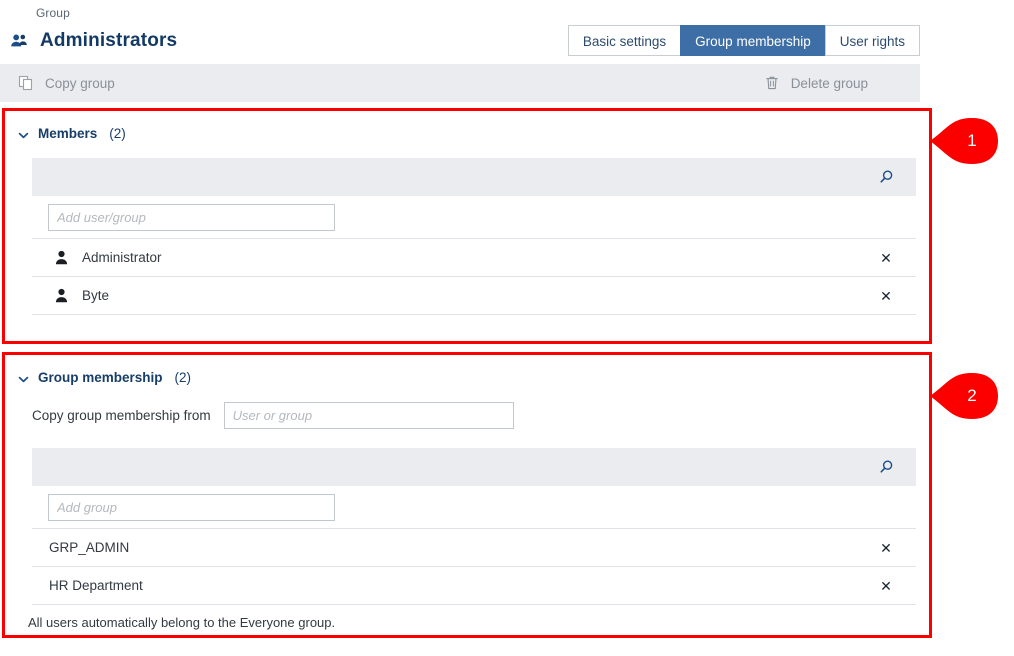 The height and width of the screenshot is (656, 1014). What do you see at coordinates (474, 586) in the screenshot?
I see `table-row: HR Department ✕` at bounding box center [474, 586].